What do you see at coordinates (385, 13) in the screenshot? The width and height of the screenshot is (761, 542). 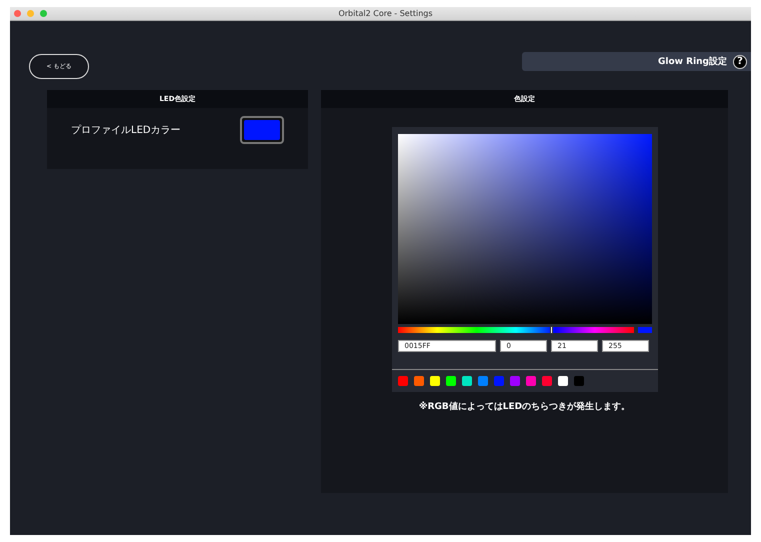 I see `window-title: Orbital2 Core - Settings` at bounding box center [385, 13].